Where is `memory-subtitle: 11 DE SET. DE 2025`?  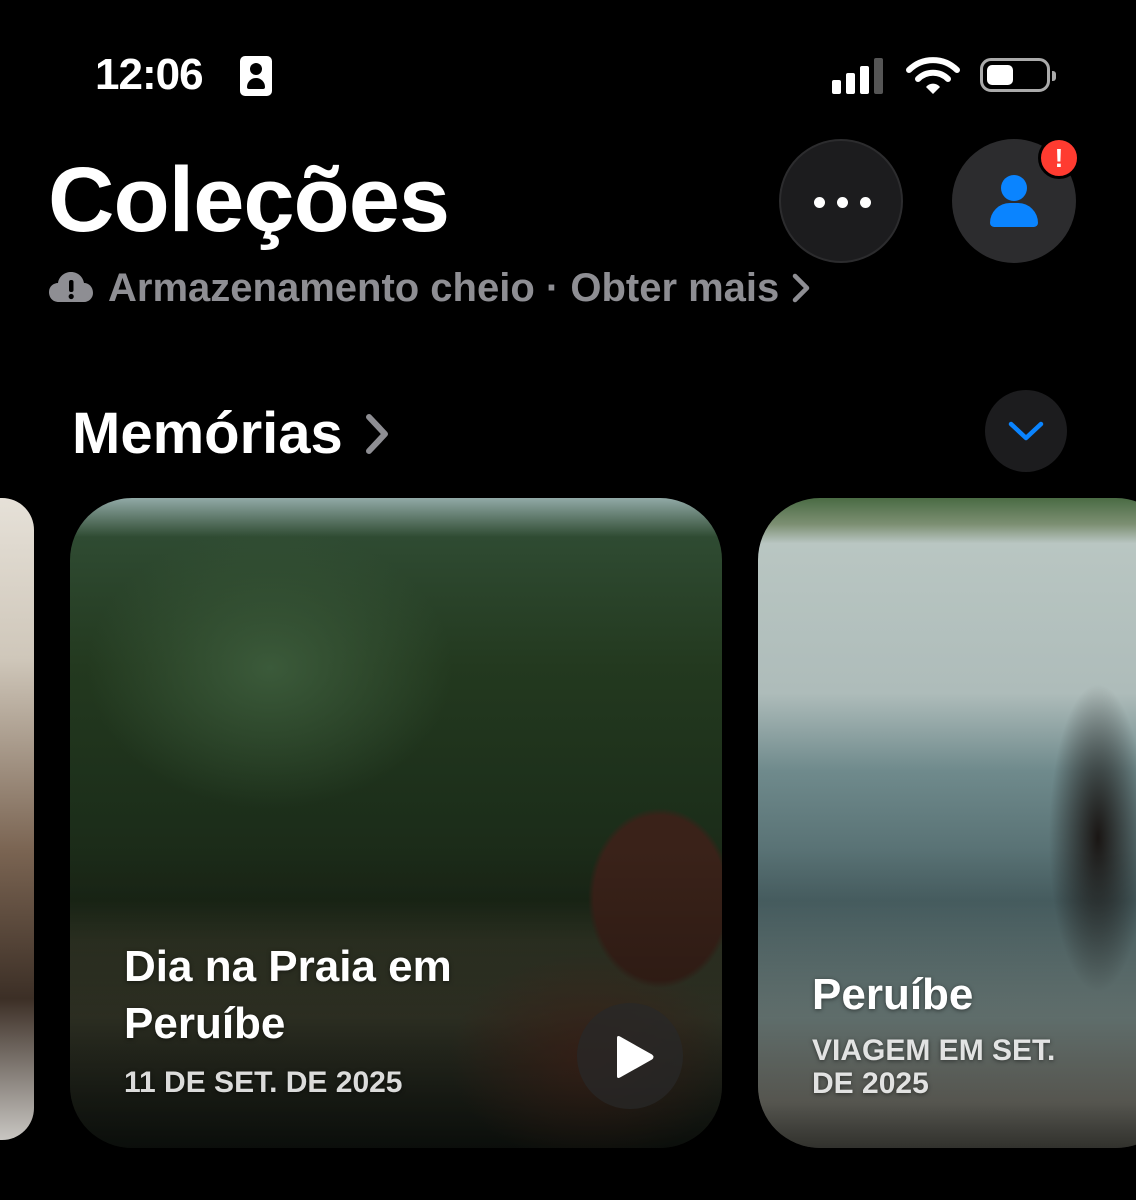
memory-subtitle: 11 DE SET. DE 2025 is located at coordinates (263, 1082).